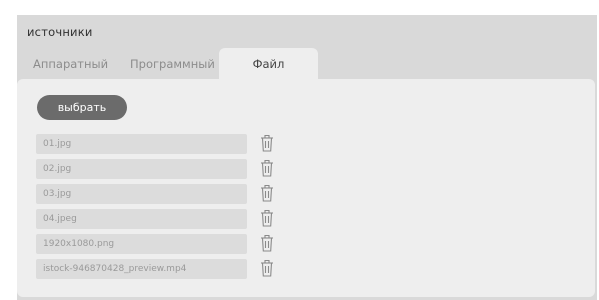  What do you see at coordinates (141, 269) in the screenshot?
I see `file-name: istock-946870428_preview.mp4` at bounding box center [141, 269].